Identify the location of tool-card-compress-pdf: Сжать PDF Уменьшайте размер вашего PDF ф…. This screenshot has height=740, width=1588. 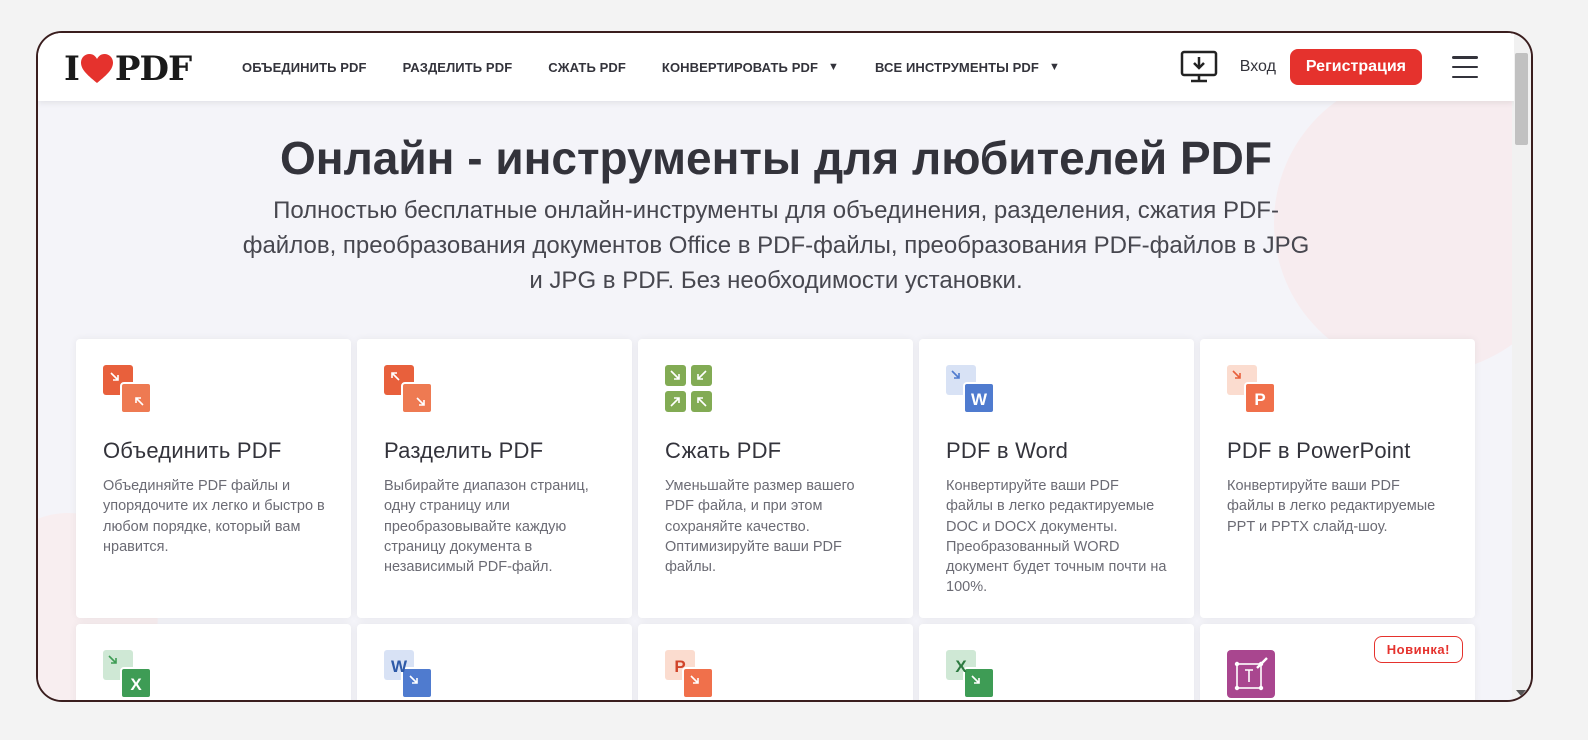
(775, 478).